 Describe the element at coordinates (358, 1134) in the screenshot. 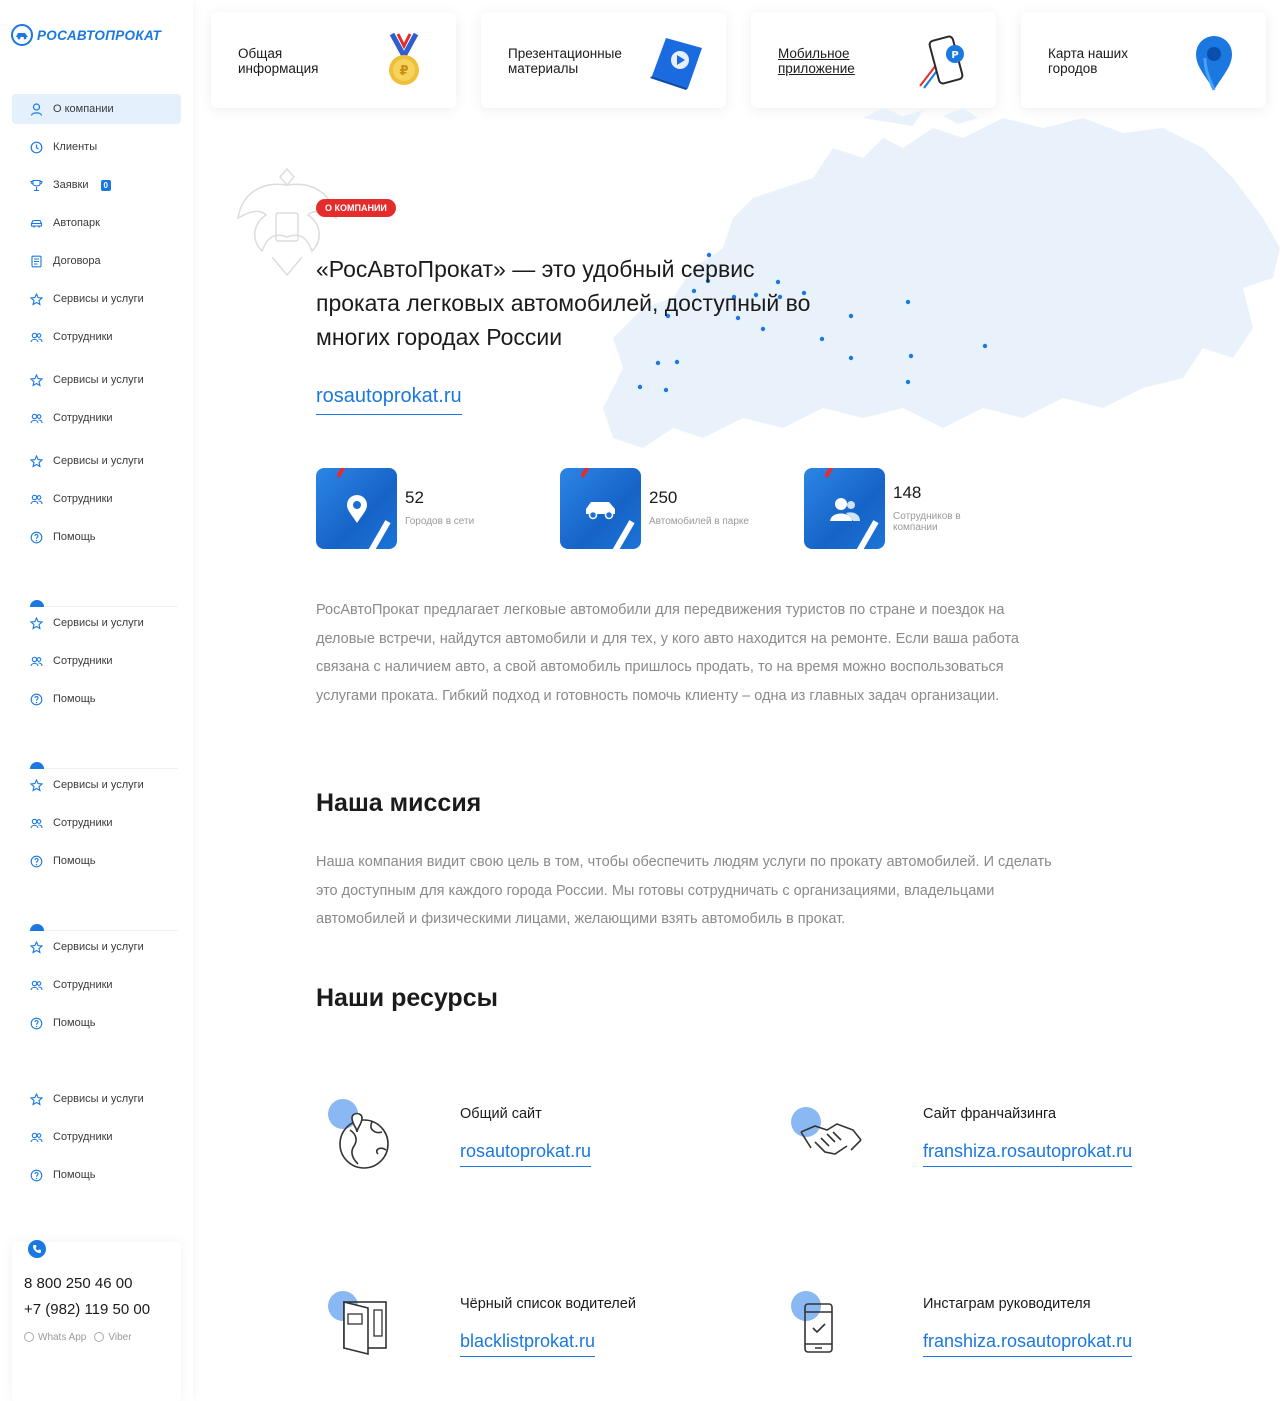

I see `globe-icon` at that location.